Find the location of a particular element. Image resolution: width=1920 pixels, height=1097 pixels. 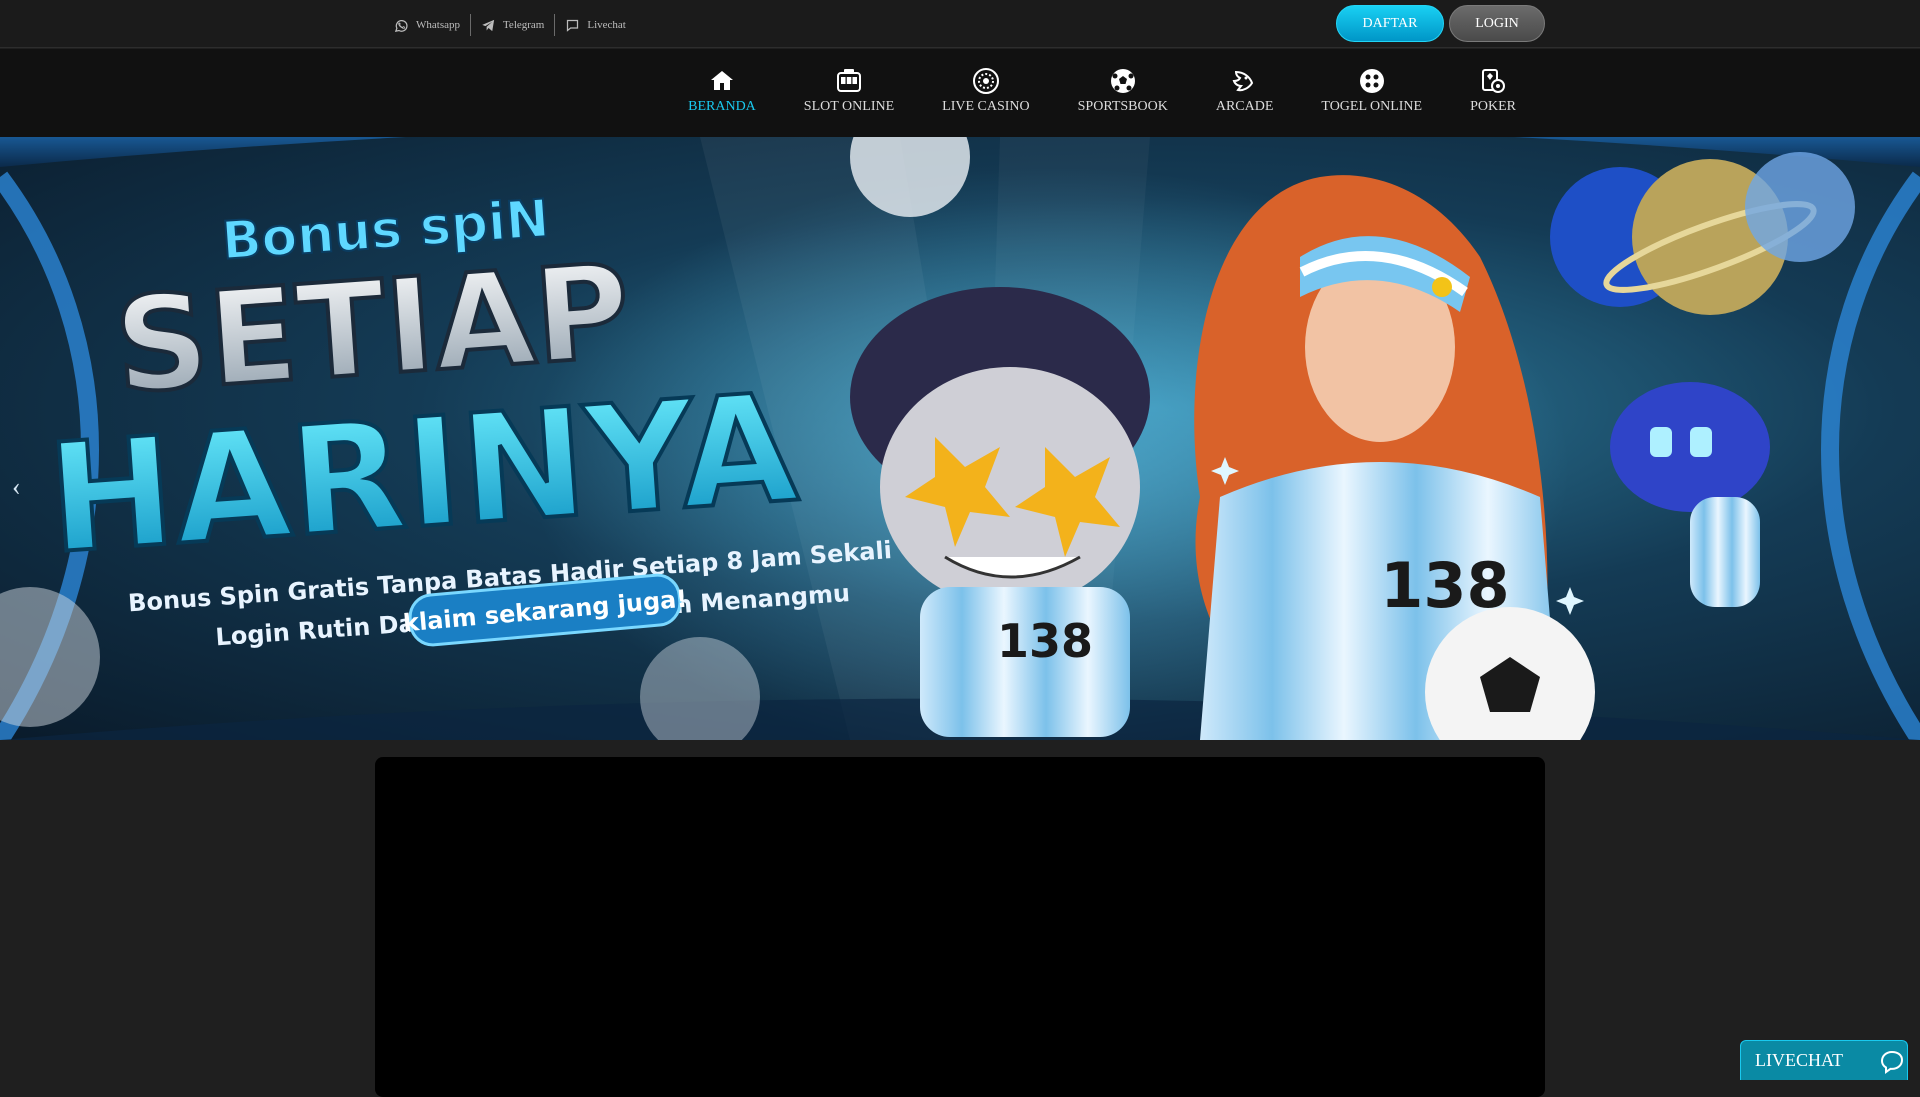

slot-machine-icon is located at coordinates (848, 80).